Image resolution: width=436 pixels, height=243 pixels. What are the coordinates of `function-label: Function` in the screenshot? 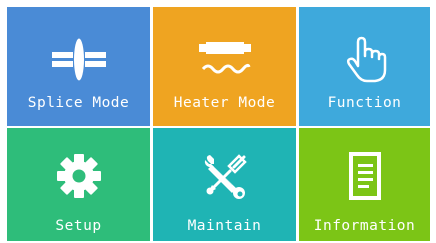 It's located at (364, 103).